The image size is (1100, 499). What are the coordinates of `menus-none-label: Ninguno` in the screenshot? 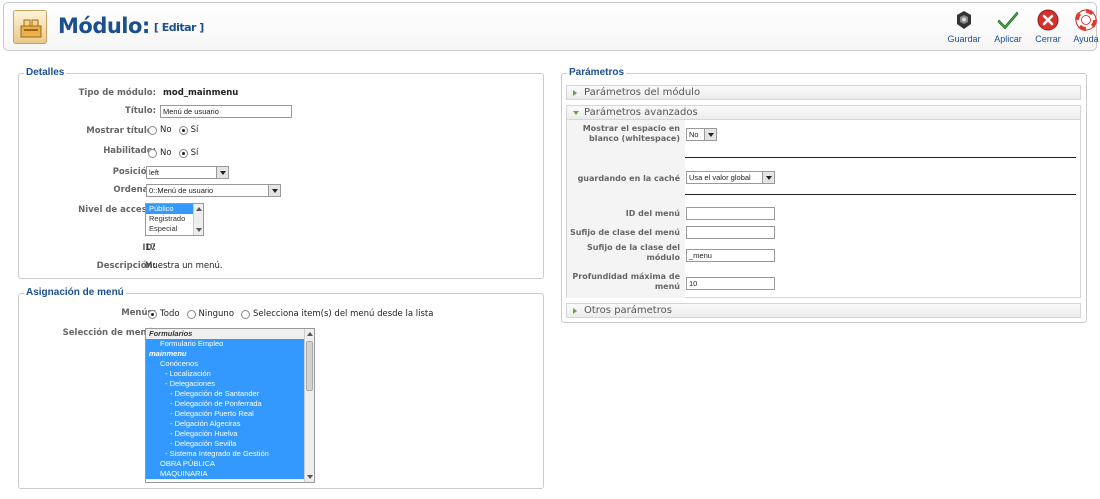 It's located at (216, 314).